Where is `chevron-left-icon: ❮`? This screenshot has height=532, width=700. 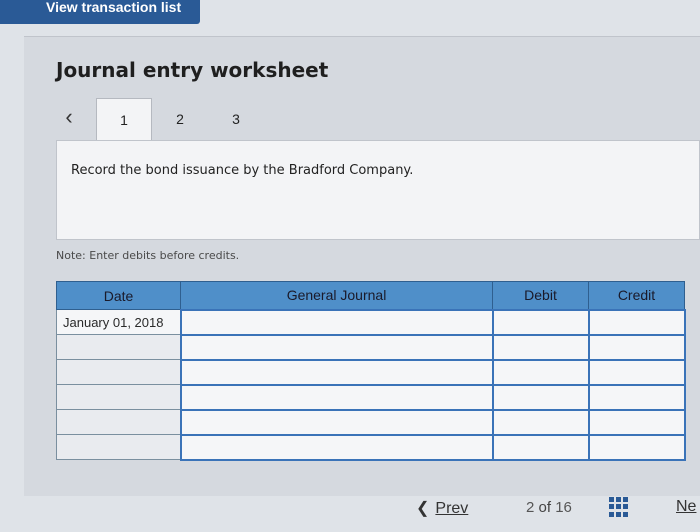 chevron-left-icon: ❮ is located at coordinates (423, 508).